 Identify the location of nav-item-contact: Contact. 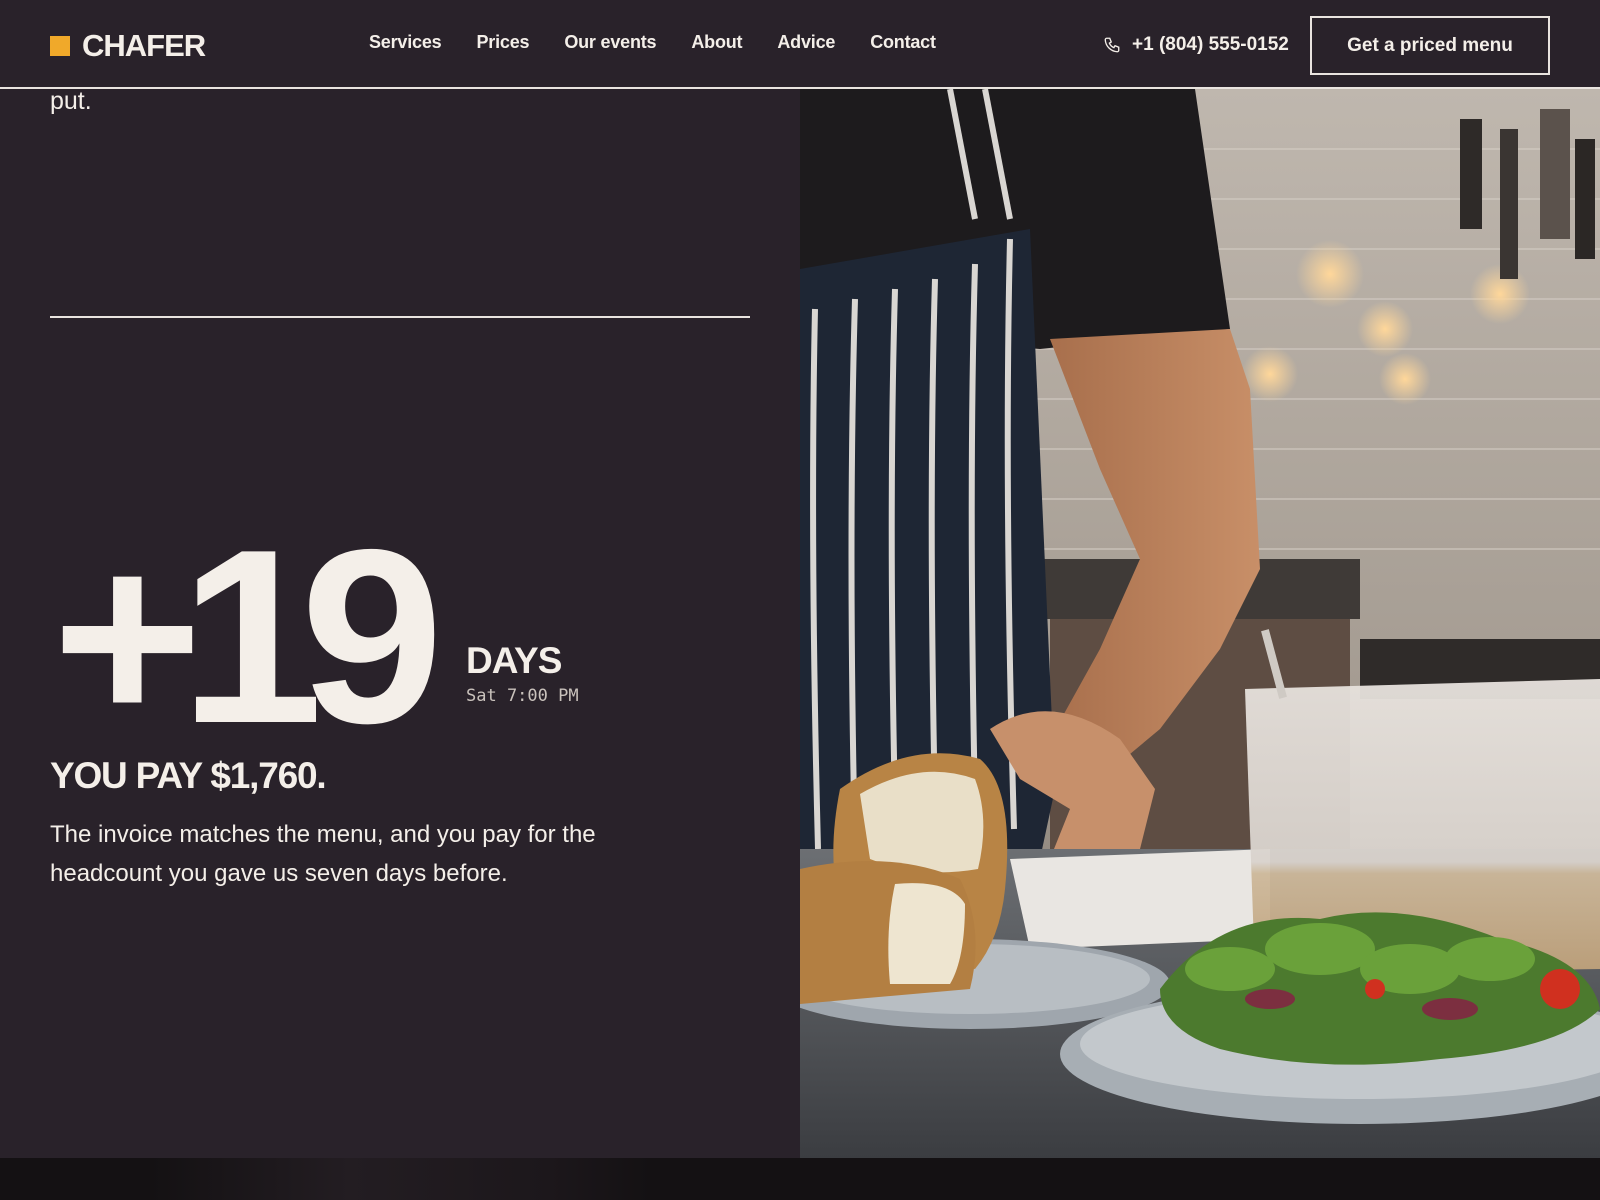
(903, 42).